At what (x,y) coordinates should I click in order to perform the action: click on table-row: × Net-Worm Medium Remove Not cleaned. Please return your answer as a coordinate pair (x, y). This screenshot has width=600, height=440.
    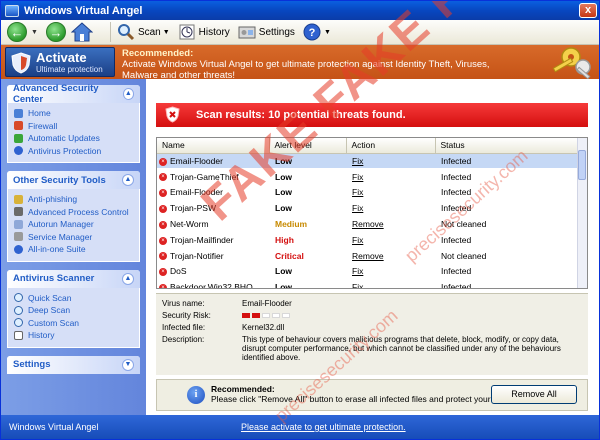
    Looking at the image, I should click on (368, 224).